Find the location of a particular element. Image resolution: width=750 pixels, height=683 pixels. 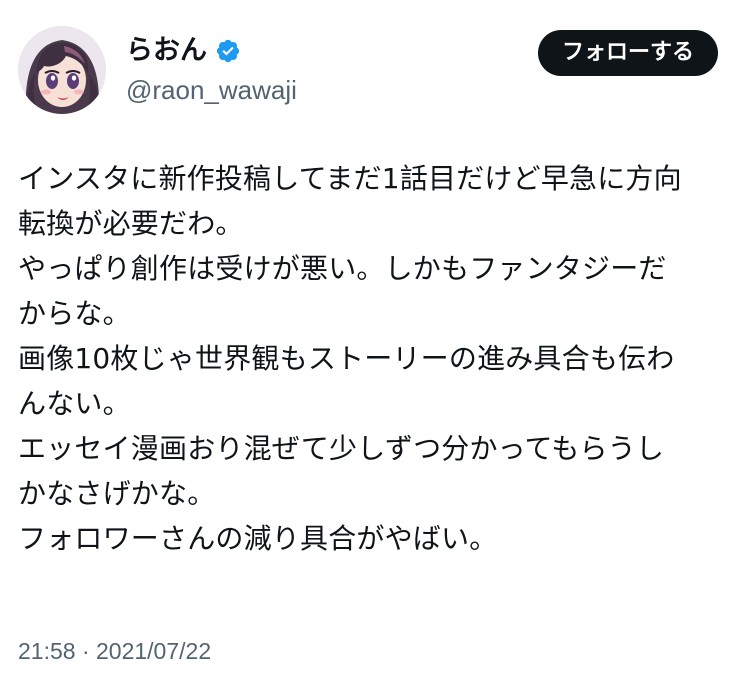

verified-badge-icon is located at coordinates (228, 51).